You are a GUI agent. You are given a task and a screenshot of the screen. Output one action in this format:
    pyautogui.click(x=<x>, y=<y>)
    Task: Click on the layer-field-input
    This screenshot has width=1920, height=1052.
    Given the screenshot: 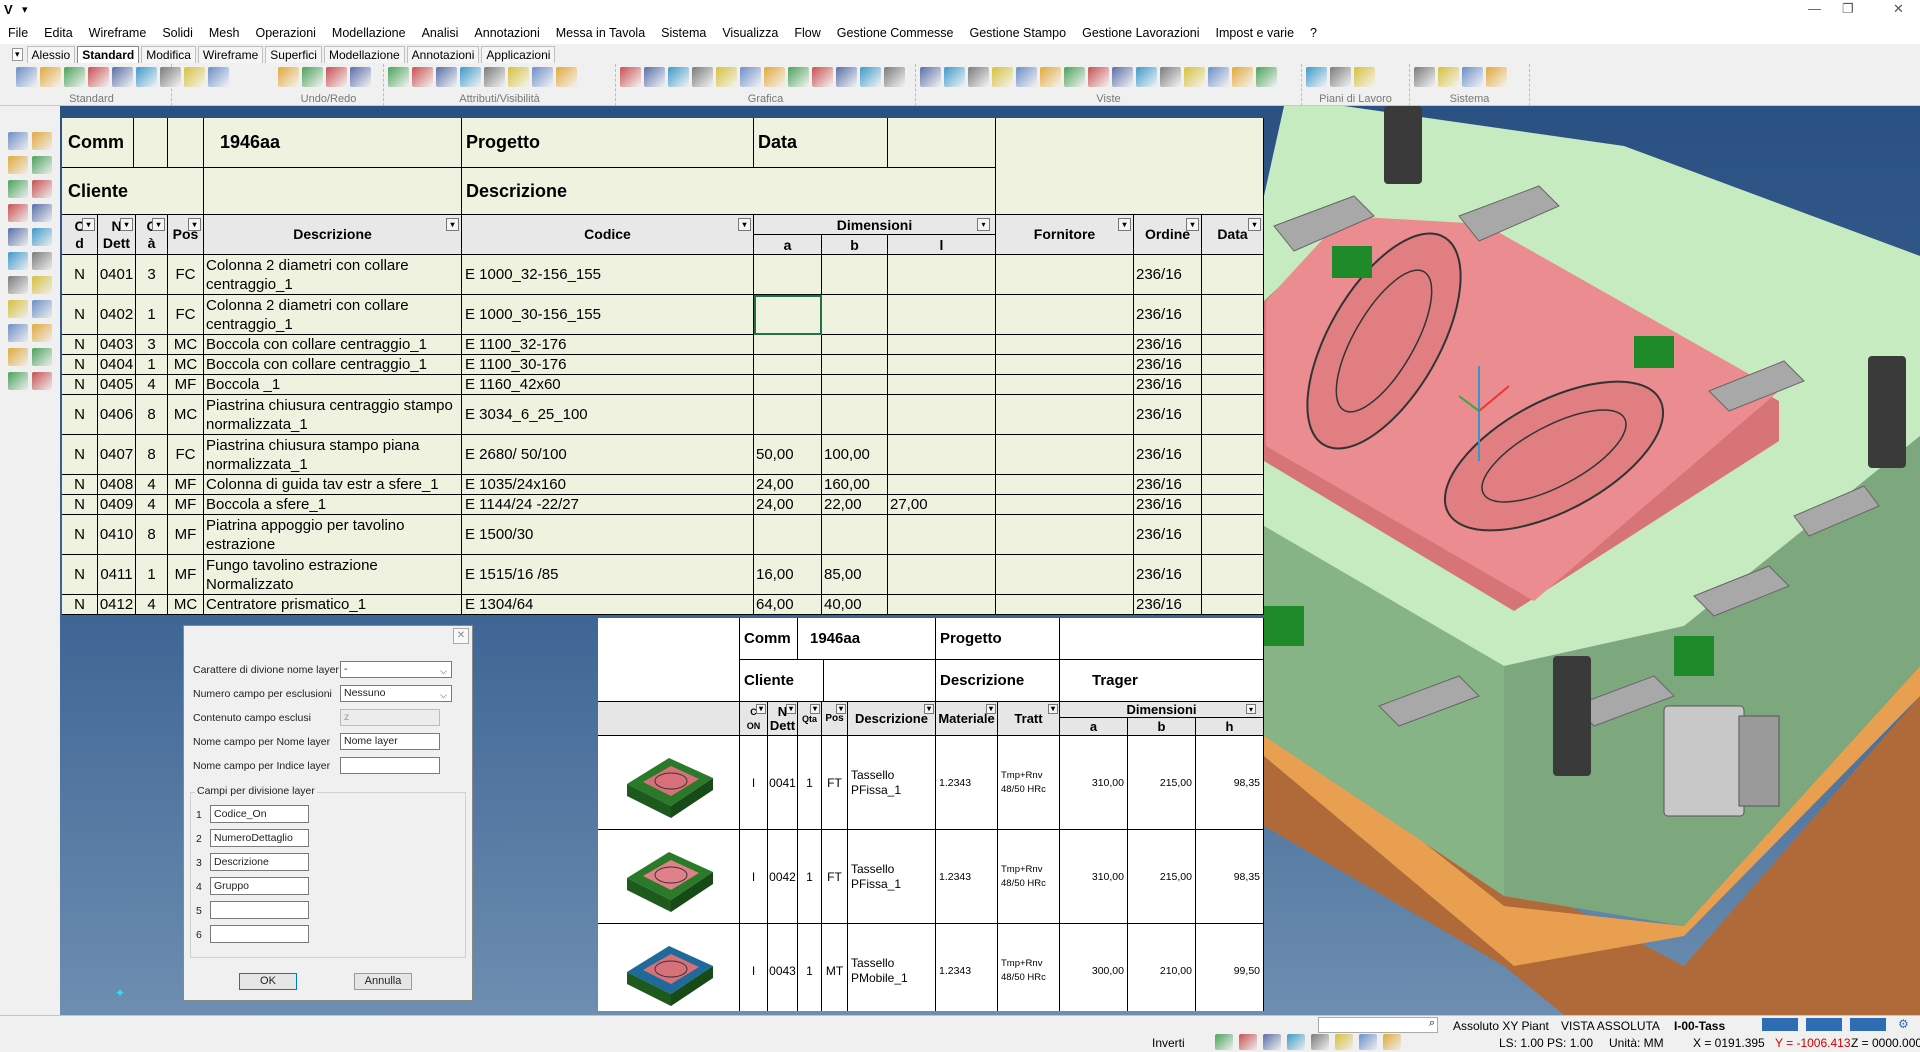 What is the action you would take?
    pyautogui.click(x=259, y=934)
    